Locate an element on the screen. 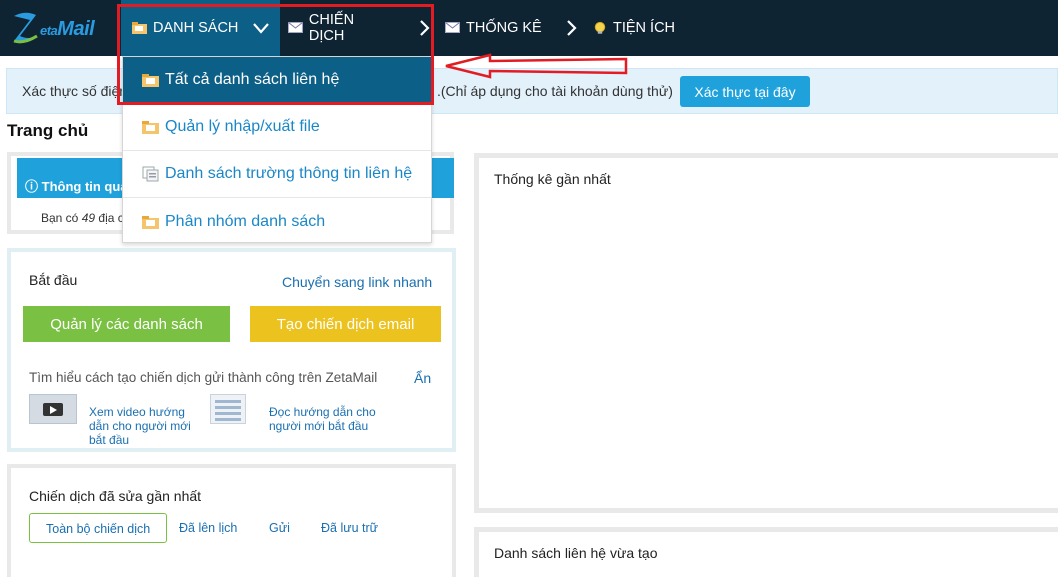  page-title: Trang chủ is located at coordinates (48, 130).